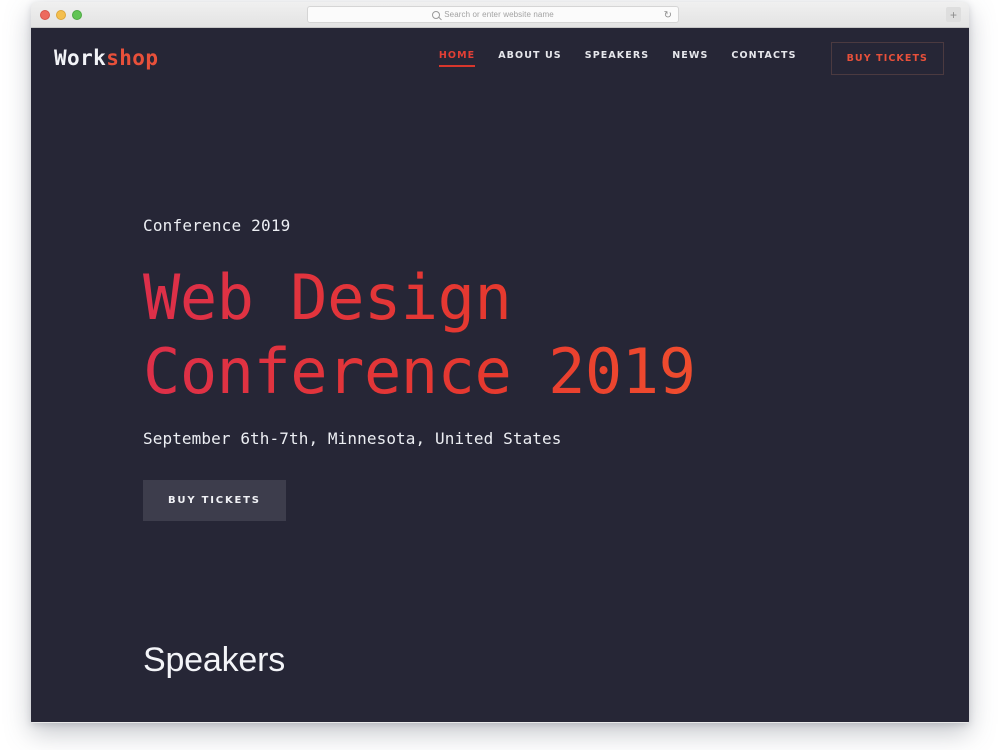 The width and height of the screenshot is (1000, 750). Describe the element at coordinates (457, 58) in the screenshot. I see `nav-item-home: HOME` at that location.